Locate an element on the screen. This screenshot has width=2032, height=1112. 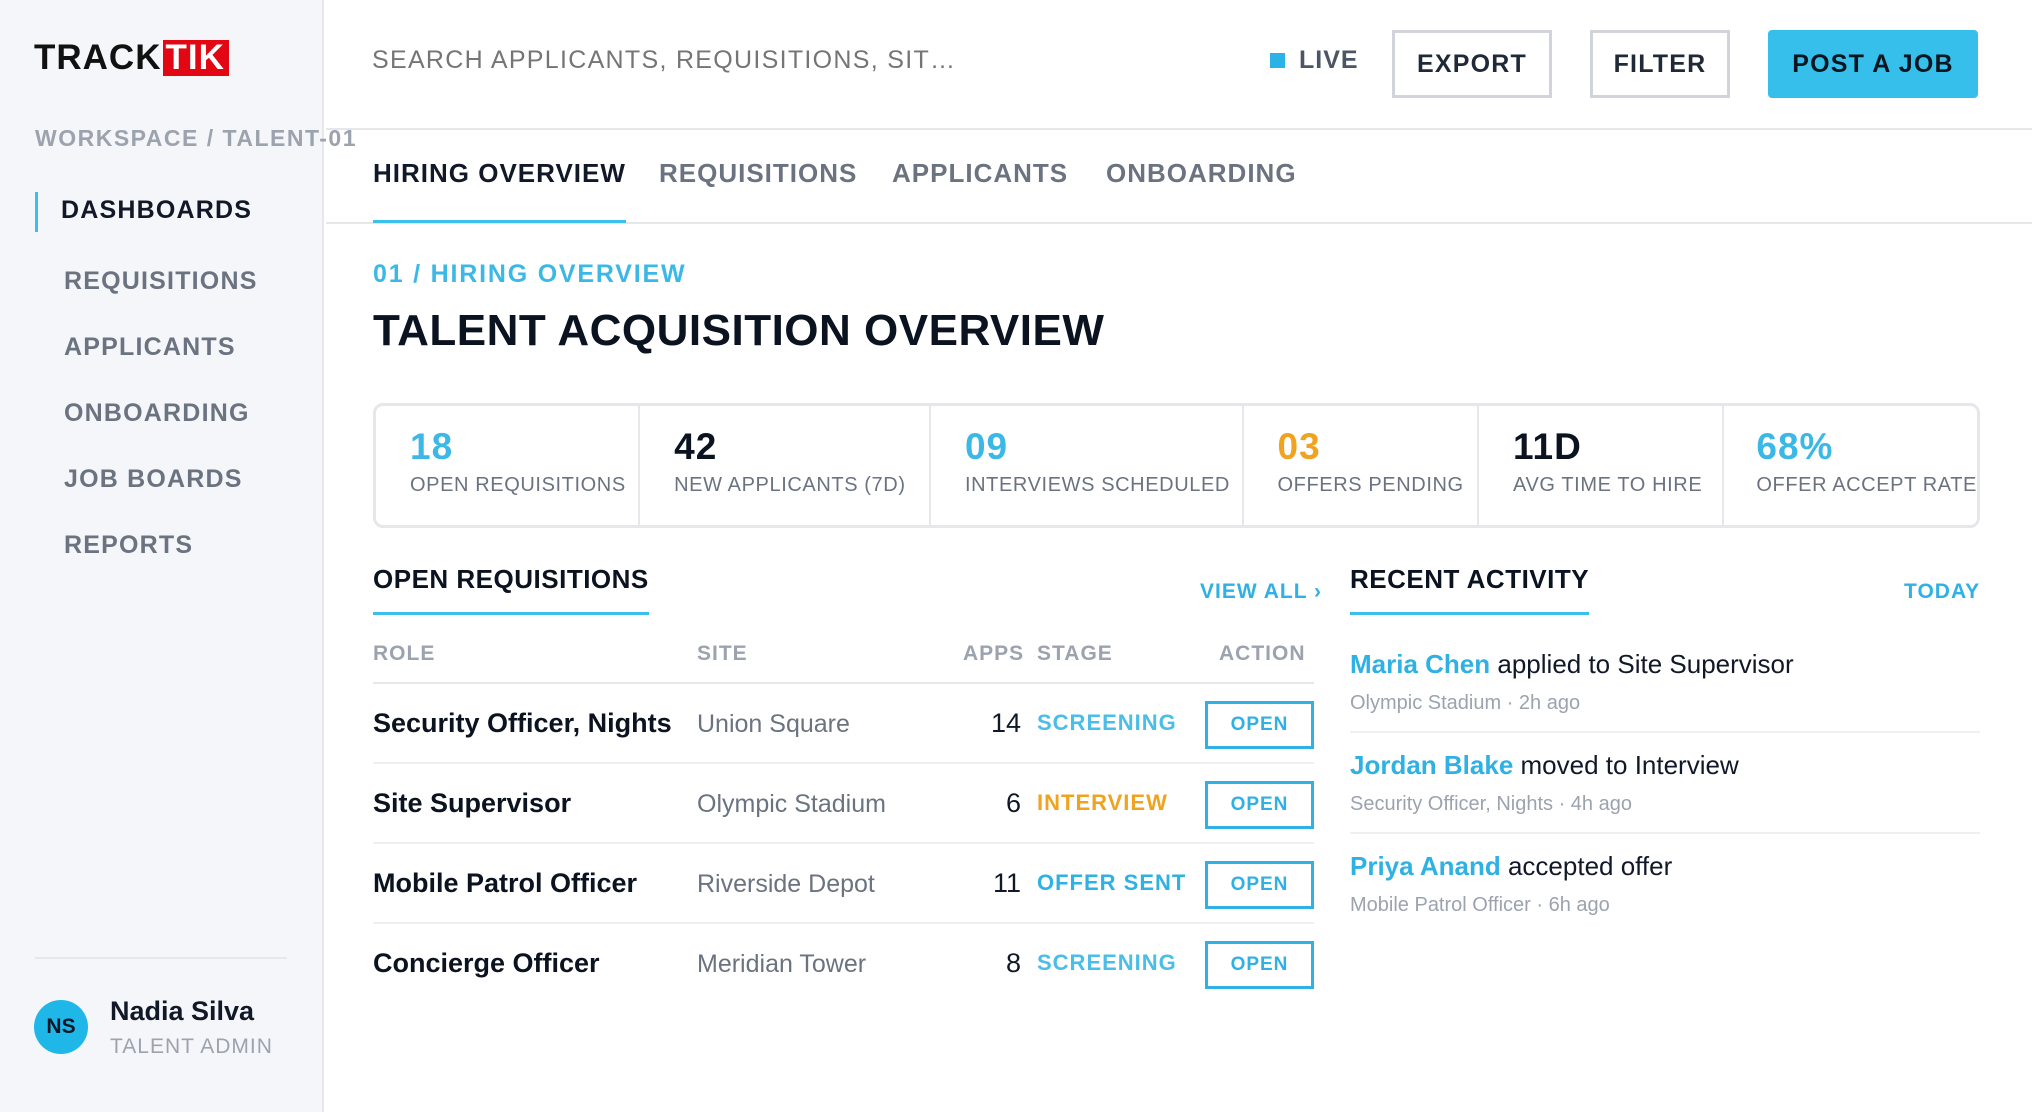
role-cell: Site Supervisor is located at coordinates (472, 803).